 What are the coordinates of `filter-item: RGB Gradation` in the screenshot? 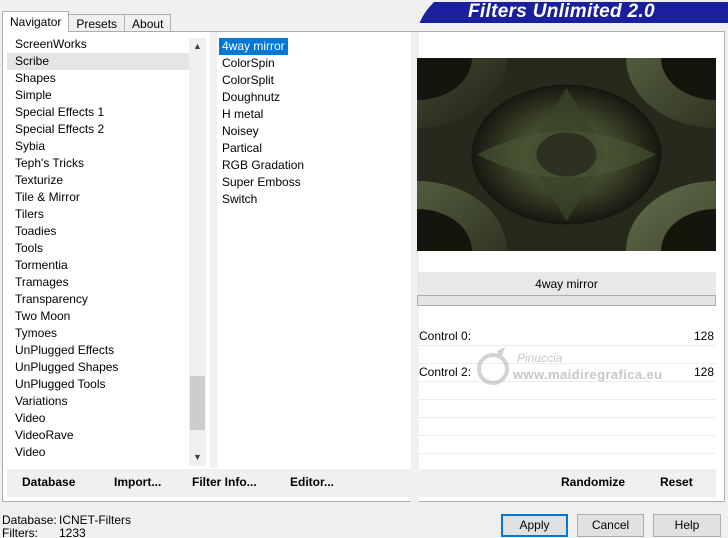 It's located at (314, 165).